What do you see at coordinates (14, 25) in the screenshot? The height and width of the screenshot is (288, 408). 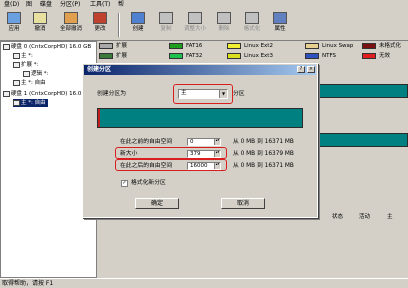 I see `apply-button: 应用` at bounding box center [14, 25].